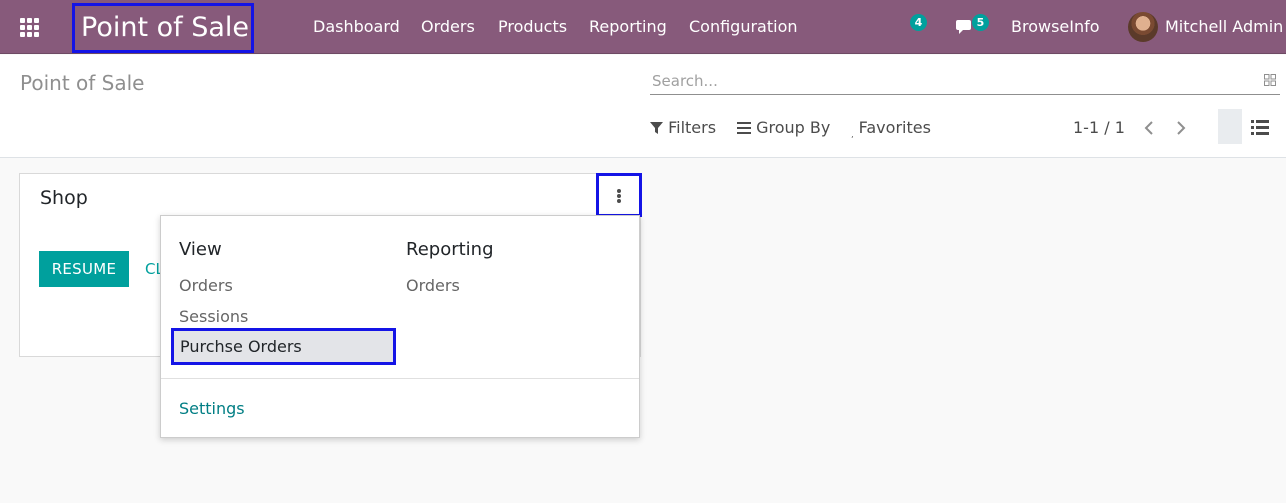  I want to click on dropdown-item-sessions: Sessions, so click(213, 317).